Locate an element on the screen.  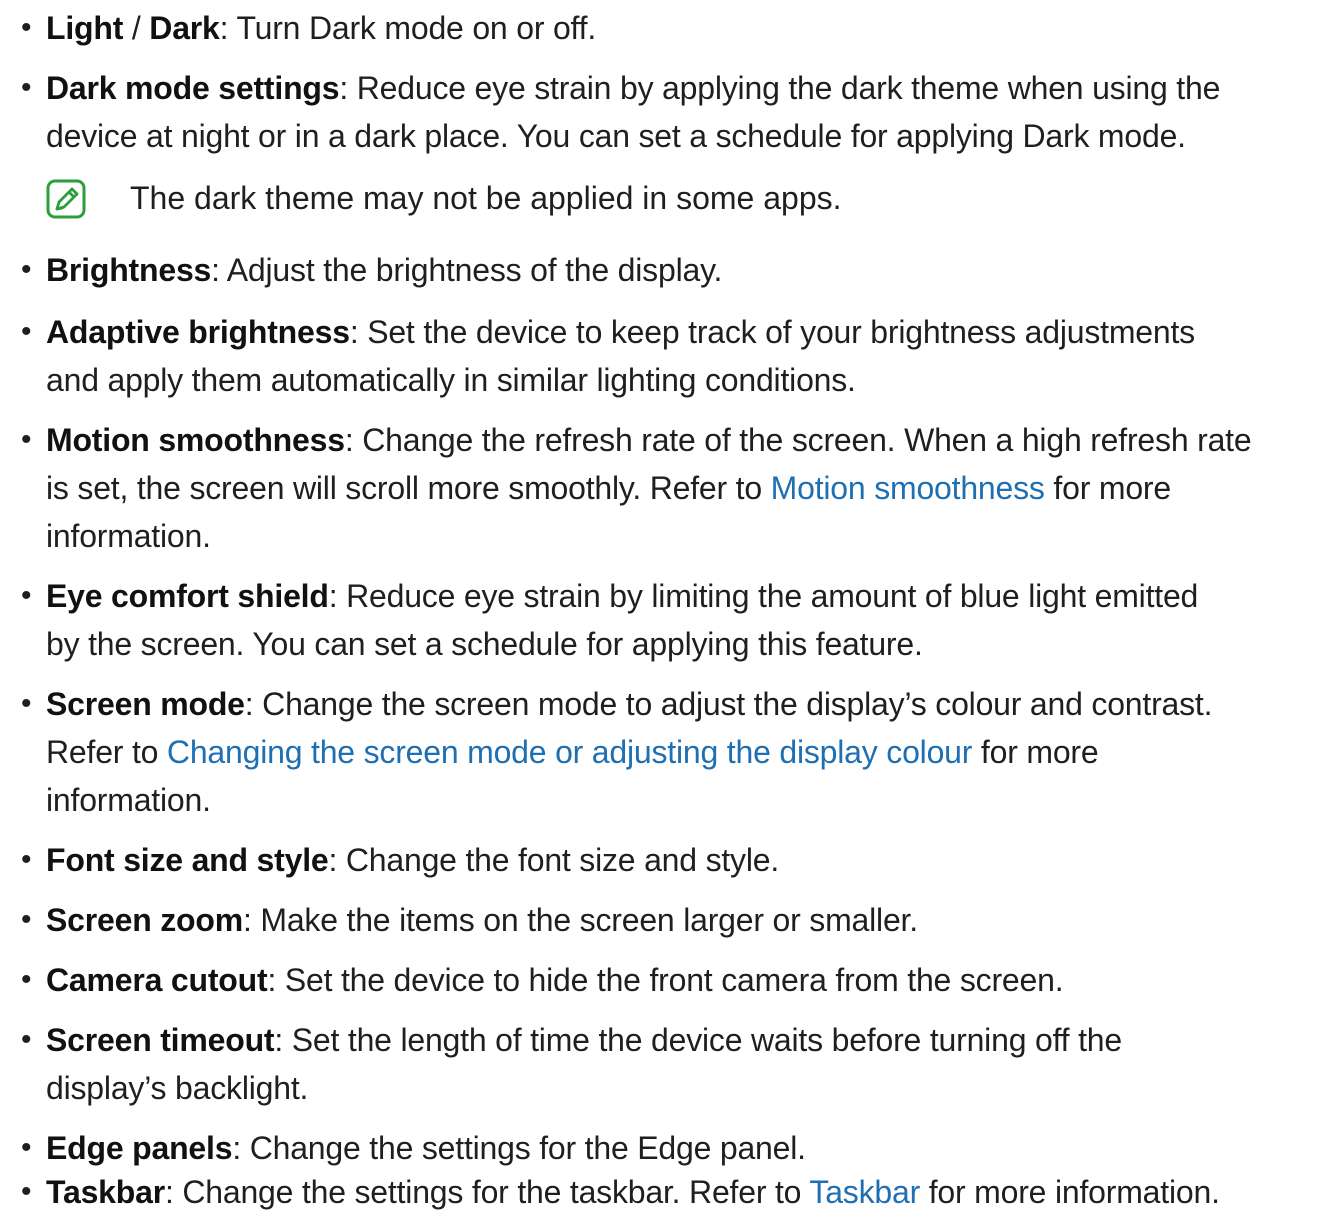
term-motion-smoothness: Motion smoothness is located at coordinates (195, 440).